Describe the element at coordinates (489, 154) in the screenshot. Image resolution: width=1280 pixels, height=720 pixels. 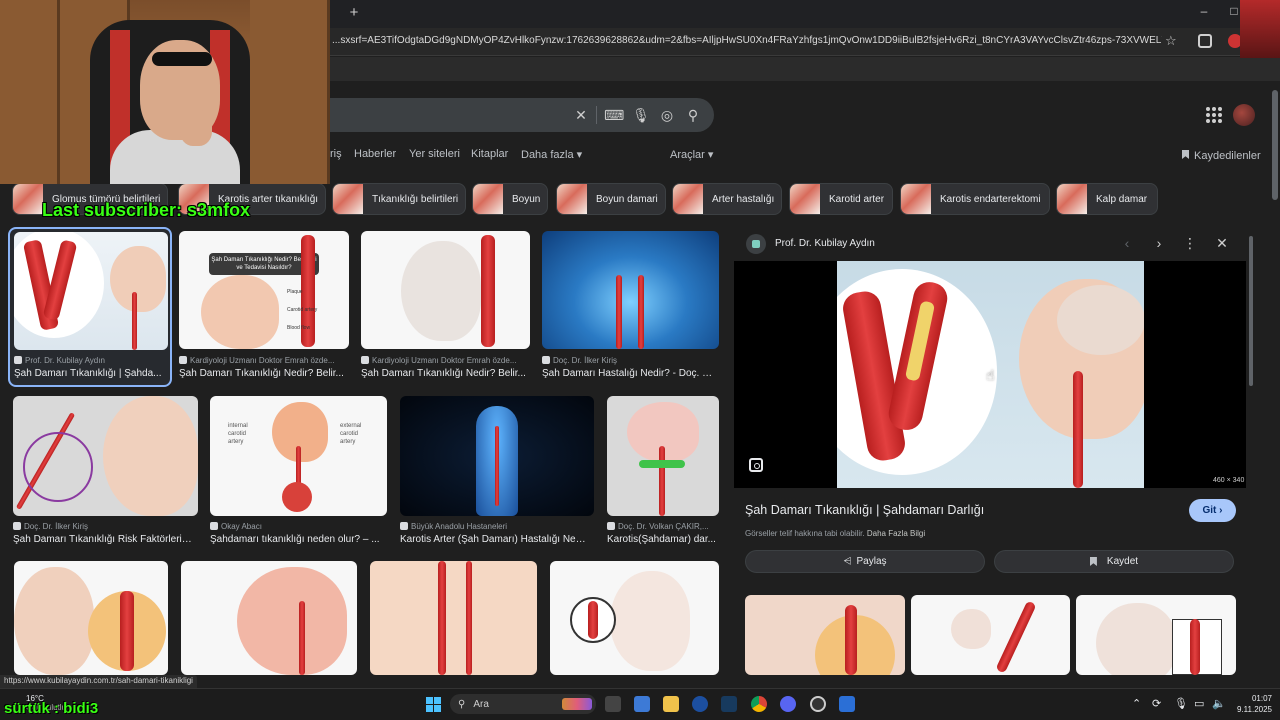
I see `tab-books: Kitaplar` at that location.